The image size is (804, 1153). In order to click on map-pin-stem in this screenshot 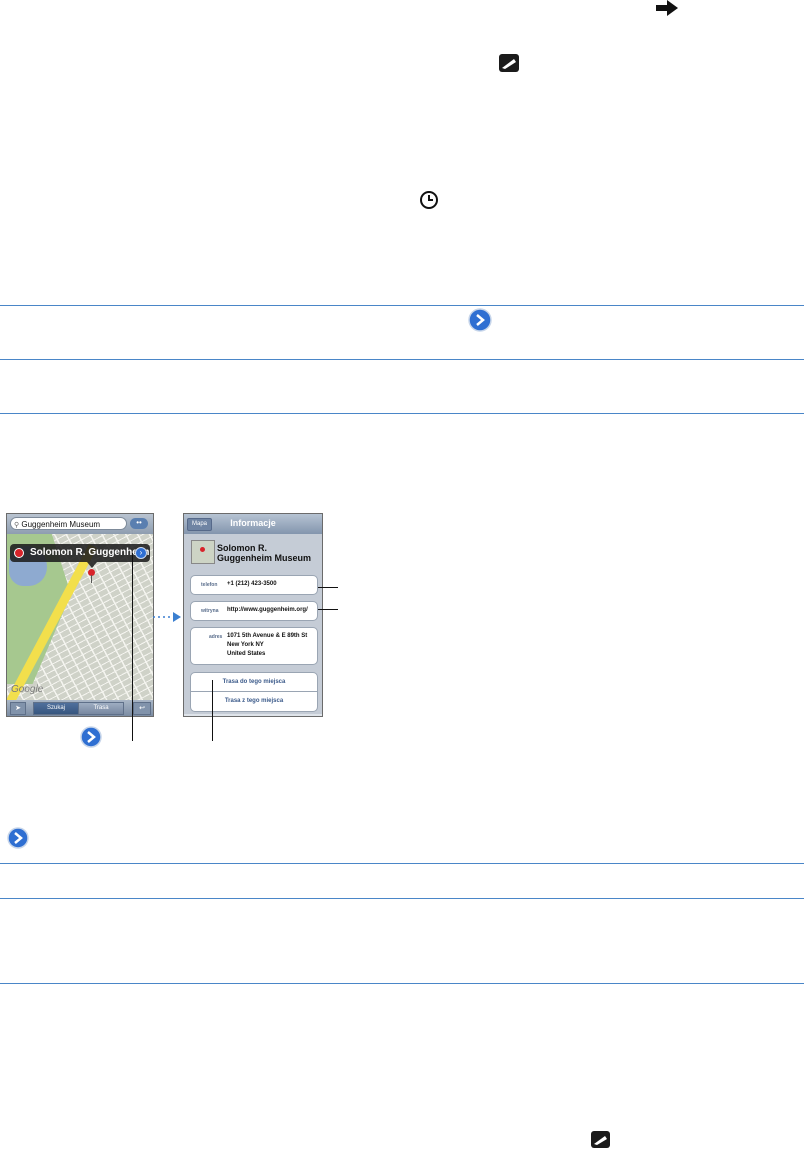, I will do `click(91, 579)`.